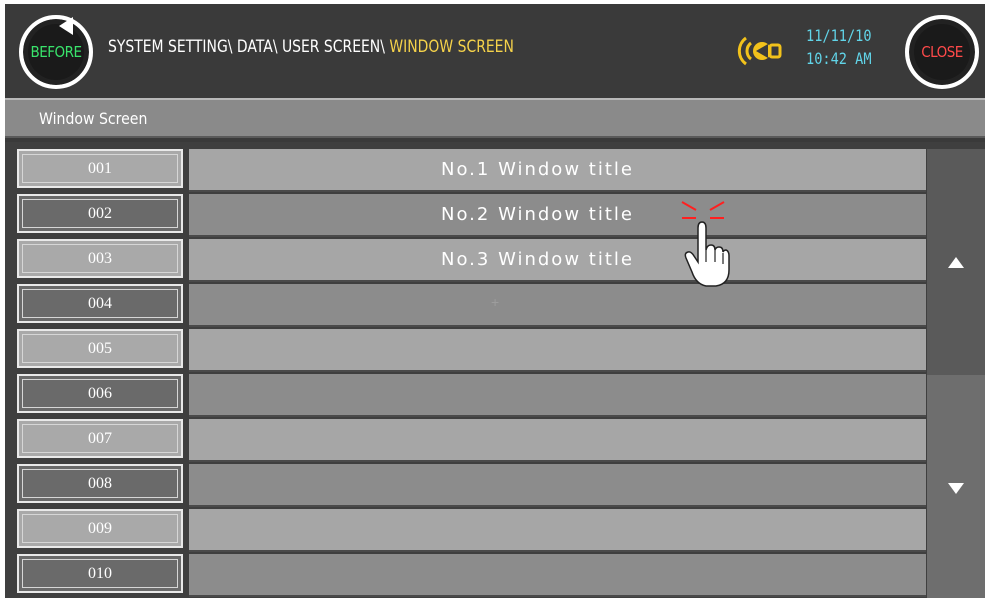  What do you see at coordinates (100, 258) in the screenshot?
I see `number-button-003: 003` at bounding box center [100, 258].